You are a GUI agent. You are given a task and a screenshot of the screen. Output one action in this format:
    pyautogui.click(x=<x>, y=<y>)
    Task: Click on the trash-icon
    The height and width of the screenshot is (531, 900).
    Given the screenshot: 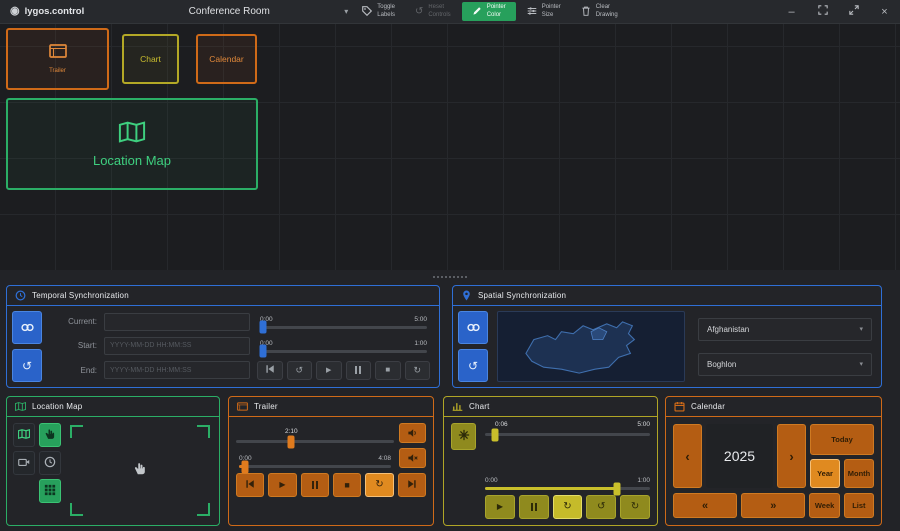 What is the action you would take?
    pyautogui.click(x=586, y=12)
    